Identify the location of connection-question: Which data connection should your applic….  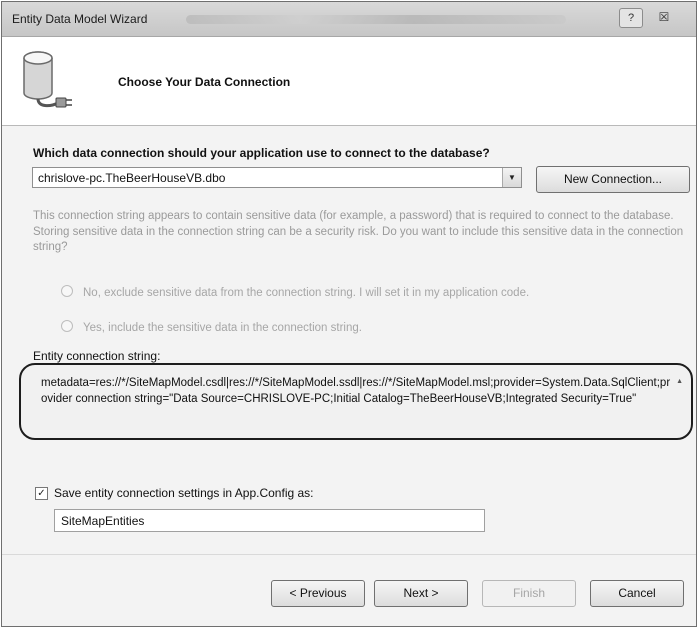
(261, 153).